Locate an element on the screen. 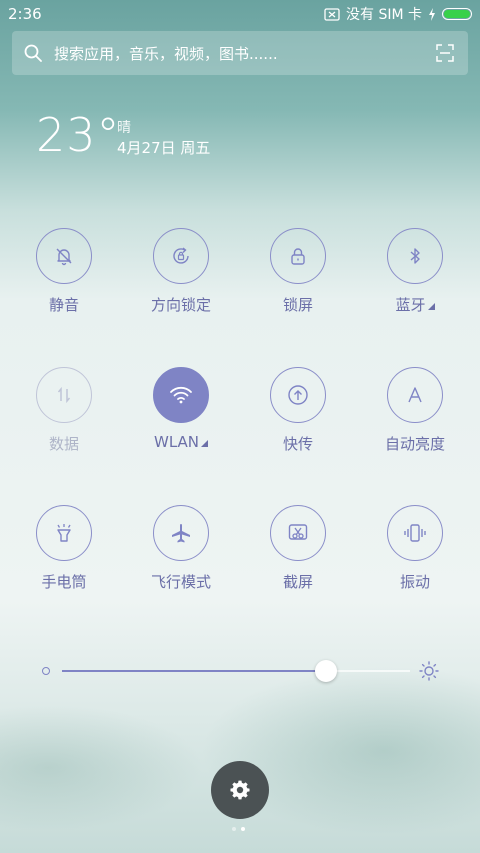 The width and height of the screenshot is (480, 853). toggle-lock-screen-circle is located at coordinates (298, 256).